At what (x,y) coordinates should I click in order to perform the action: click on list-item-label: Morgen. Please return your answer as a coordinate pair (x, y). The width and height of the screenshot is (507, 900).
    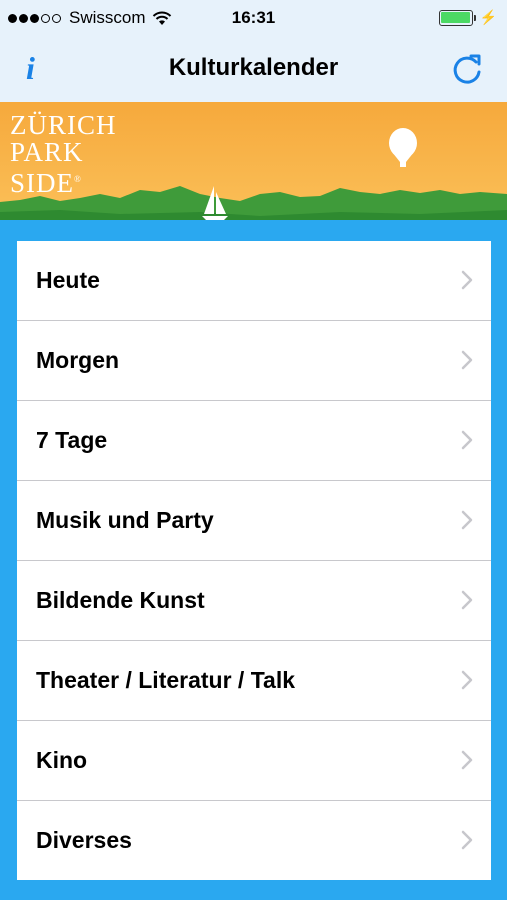
    Looking at the image, I should click on (78, 360).